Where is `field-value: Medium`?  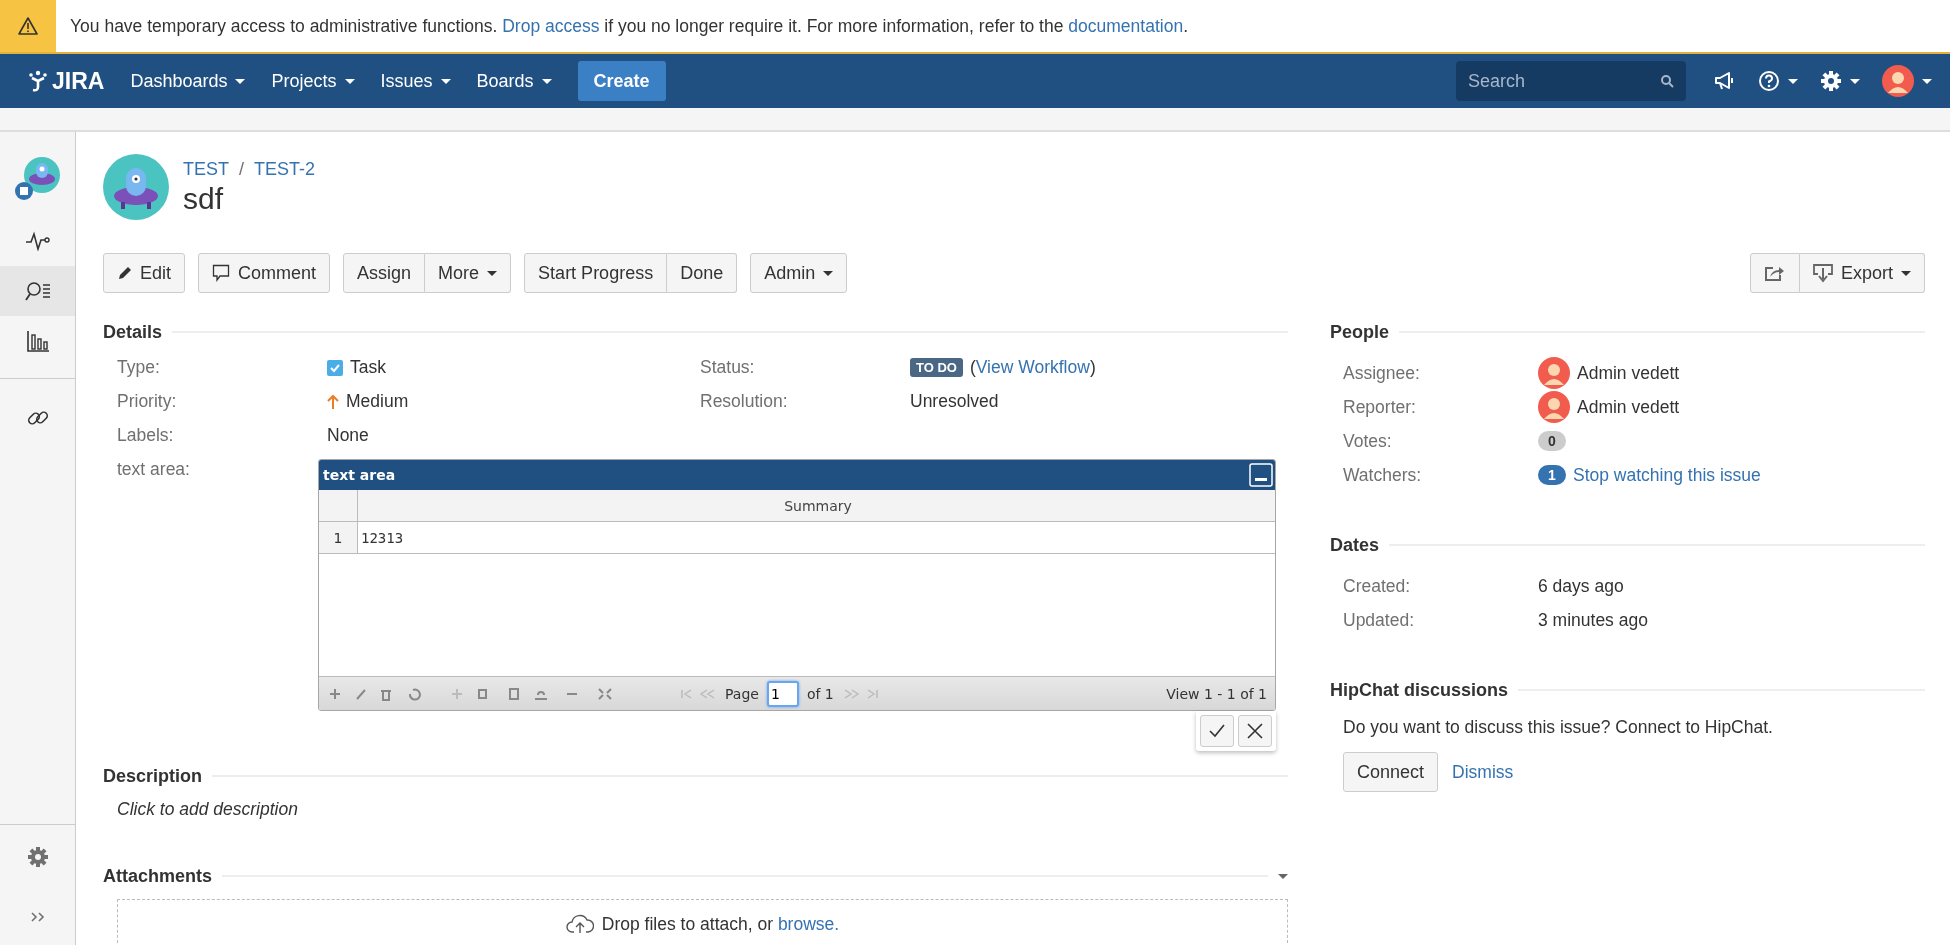 field-value: Medium is located at coordinates (377, 401).